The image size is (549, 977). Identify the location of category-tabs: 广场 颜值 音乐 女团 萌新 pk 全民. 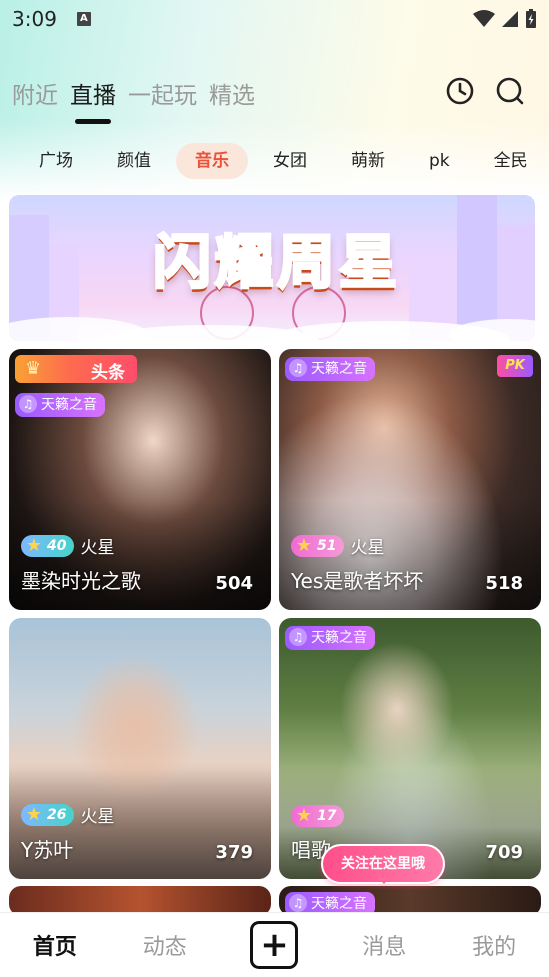
(274, 161).